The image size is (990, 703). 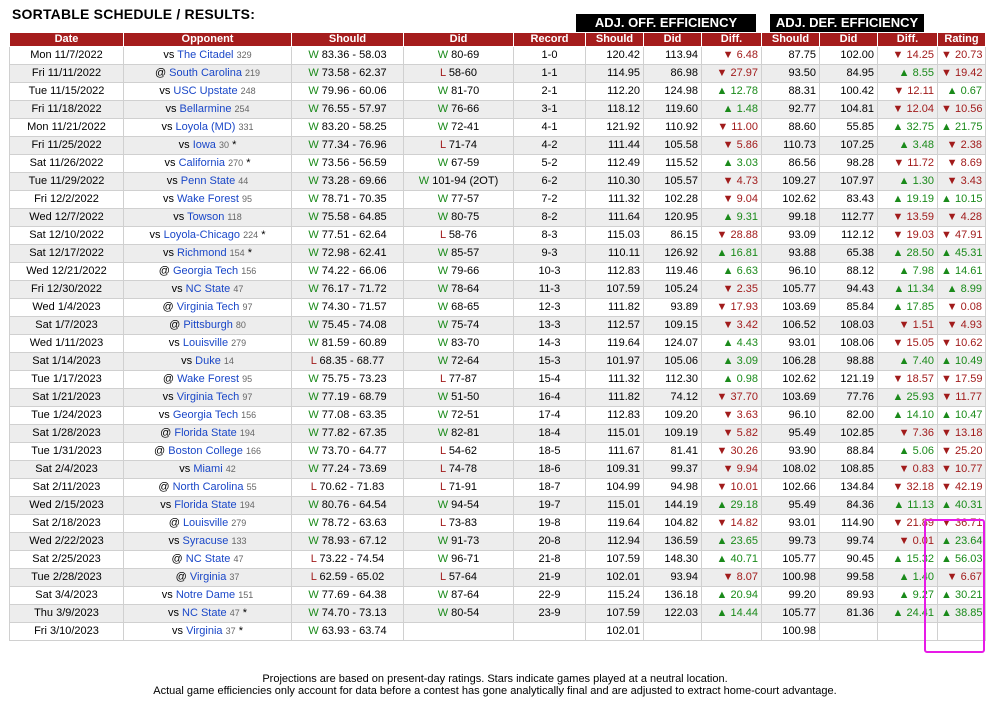 What do you see at coordinates (723, 487) in the screenshot?
I see `down-arrow-icon: ▼` at bounding box center [723, 487].